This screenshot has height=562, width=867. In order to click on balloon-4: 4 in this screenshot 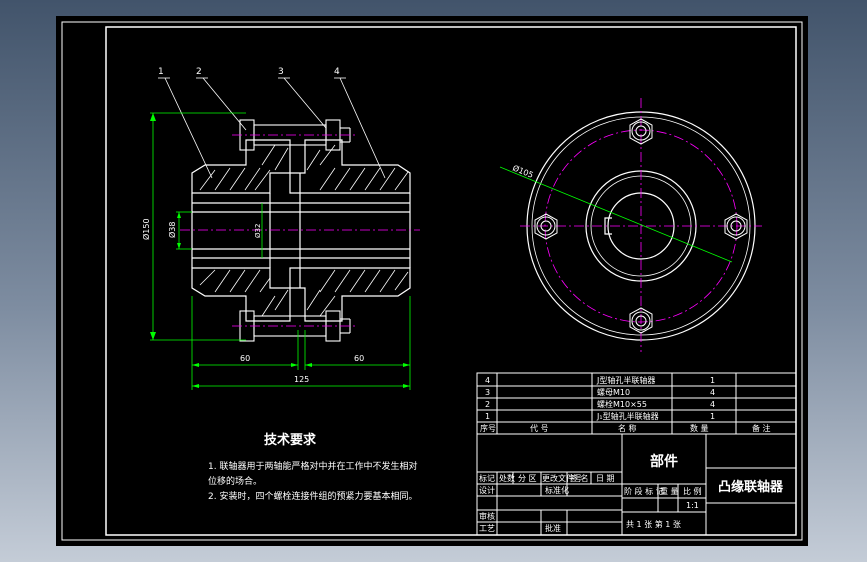, I will do `click(337, 72)`.